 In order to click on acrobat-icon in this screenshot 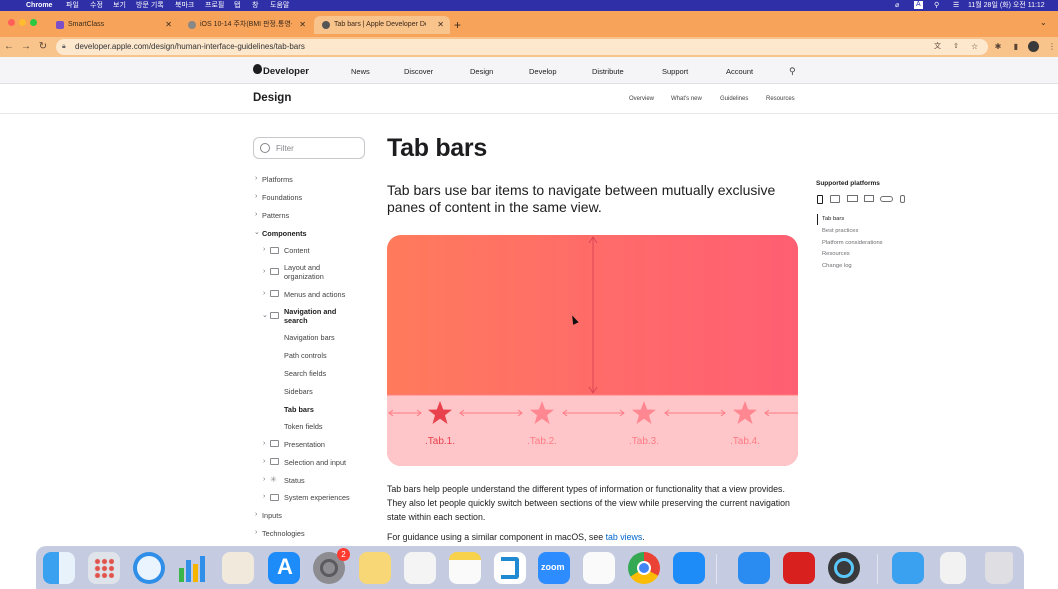, I will do `click(799, 568)`.